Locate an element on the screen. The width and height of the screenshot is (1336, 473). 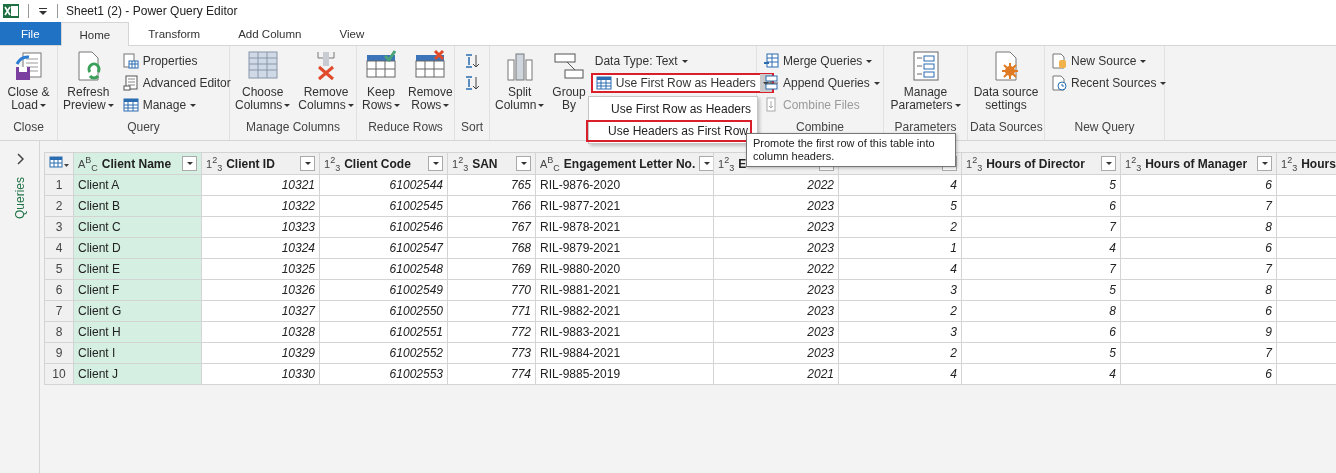
row-number: 6 is located at coordinates (59, 290).